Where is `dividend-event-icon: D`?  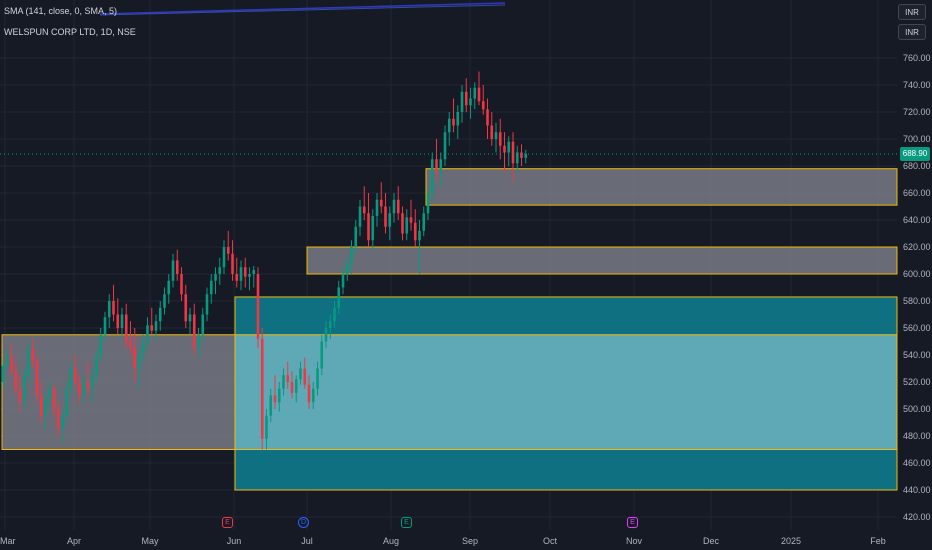 dividend-event-icon: D is located at coordinates (303, 522).